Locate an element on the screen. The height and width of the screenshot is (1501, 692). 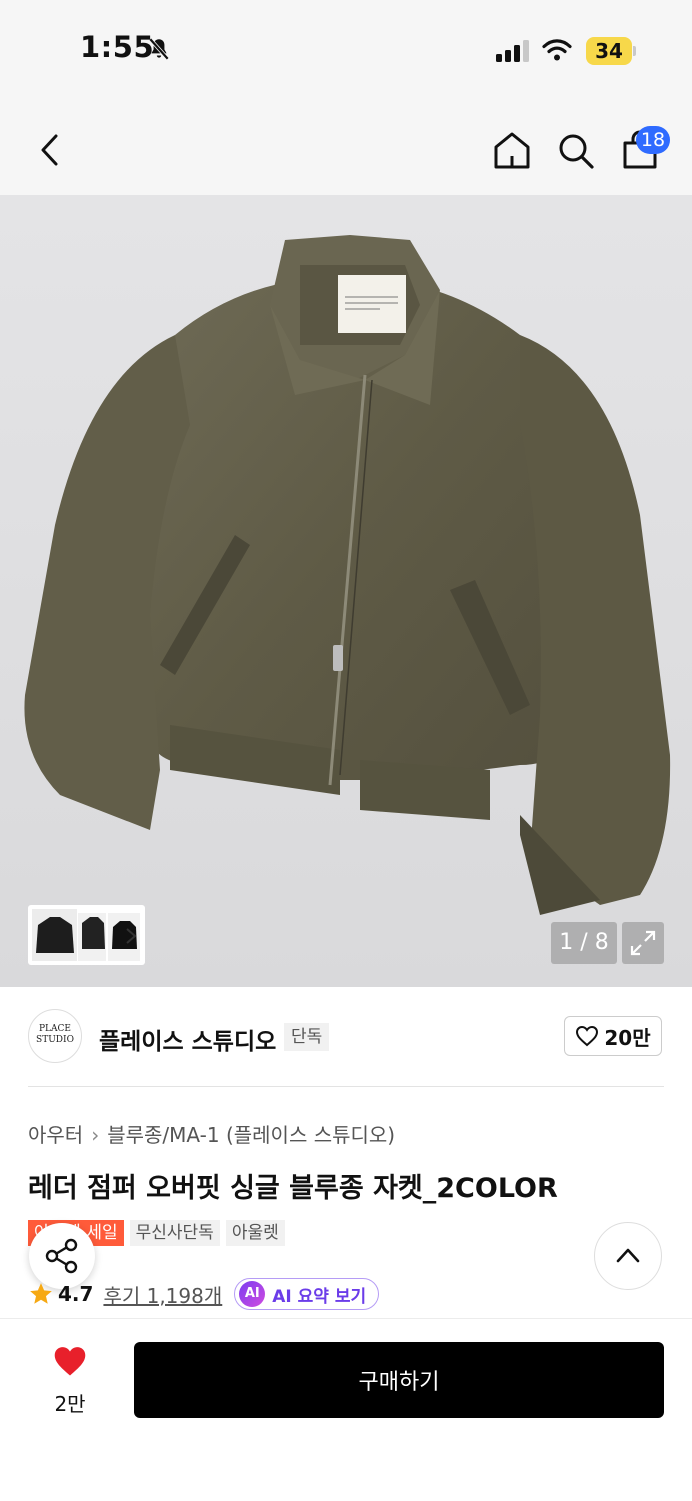
brand-like-count: 20만 is located at coordinates (627, 1037).